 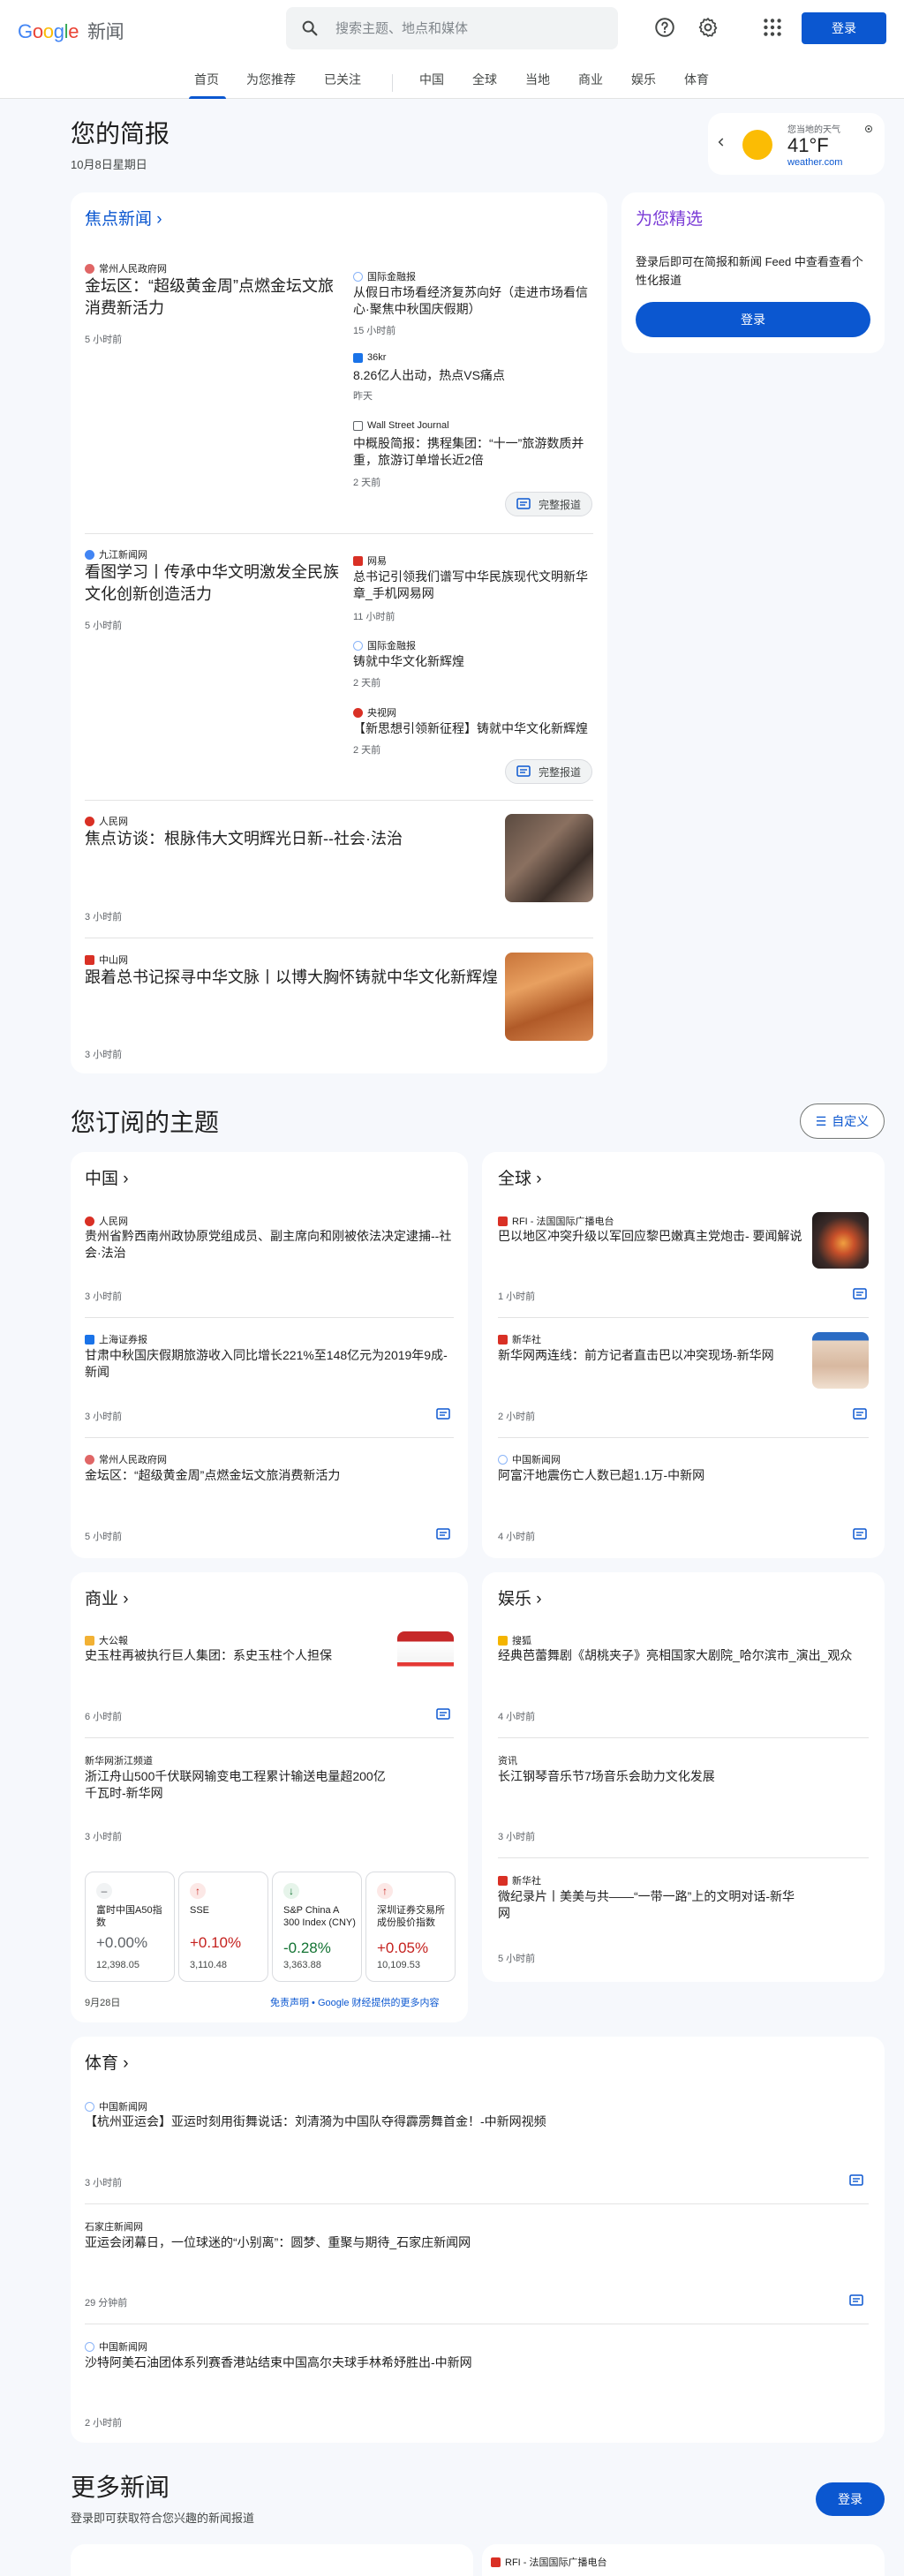 What do you see at coordinates (772, 28) in the screenshot?
I see `apps-icon` at bounding box center [772, 28].